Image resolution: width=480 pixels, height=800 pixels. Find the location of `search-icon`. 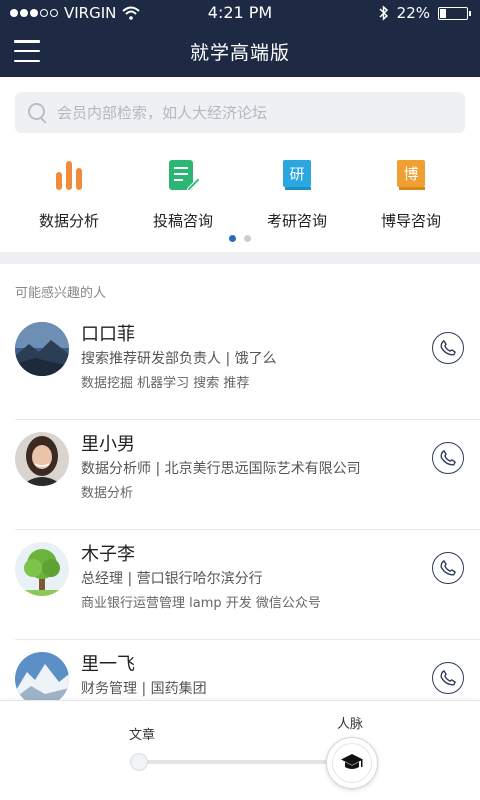

search-icon is located at coordinates (38, 113).